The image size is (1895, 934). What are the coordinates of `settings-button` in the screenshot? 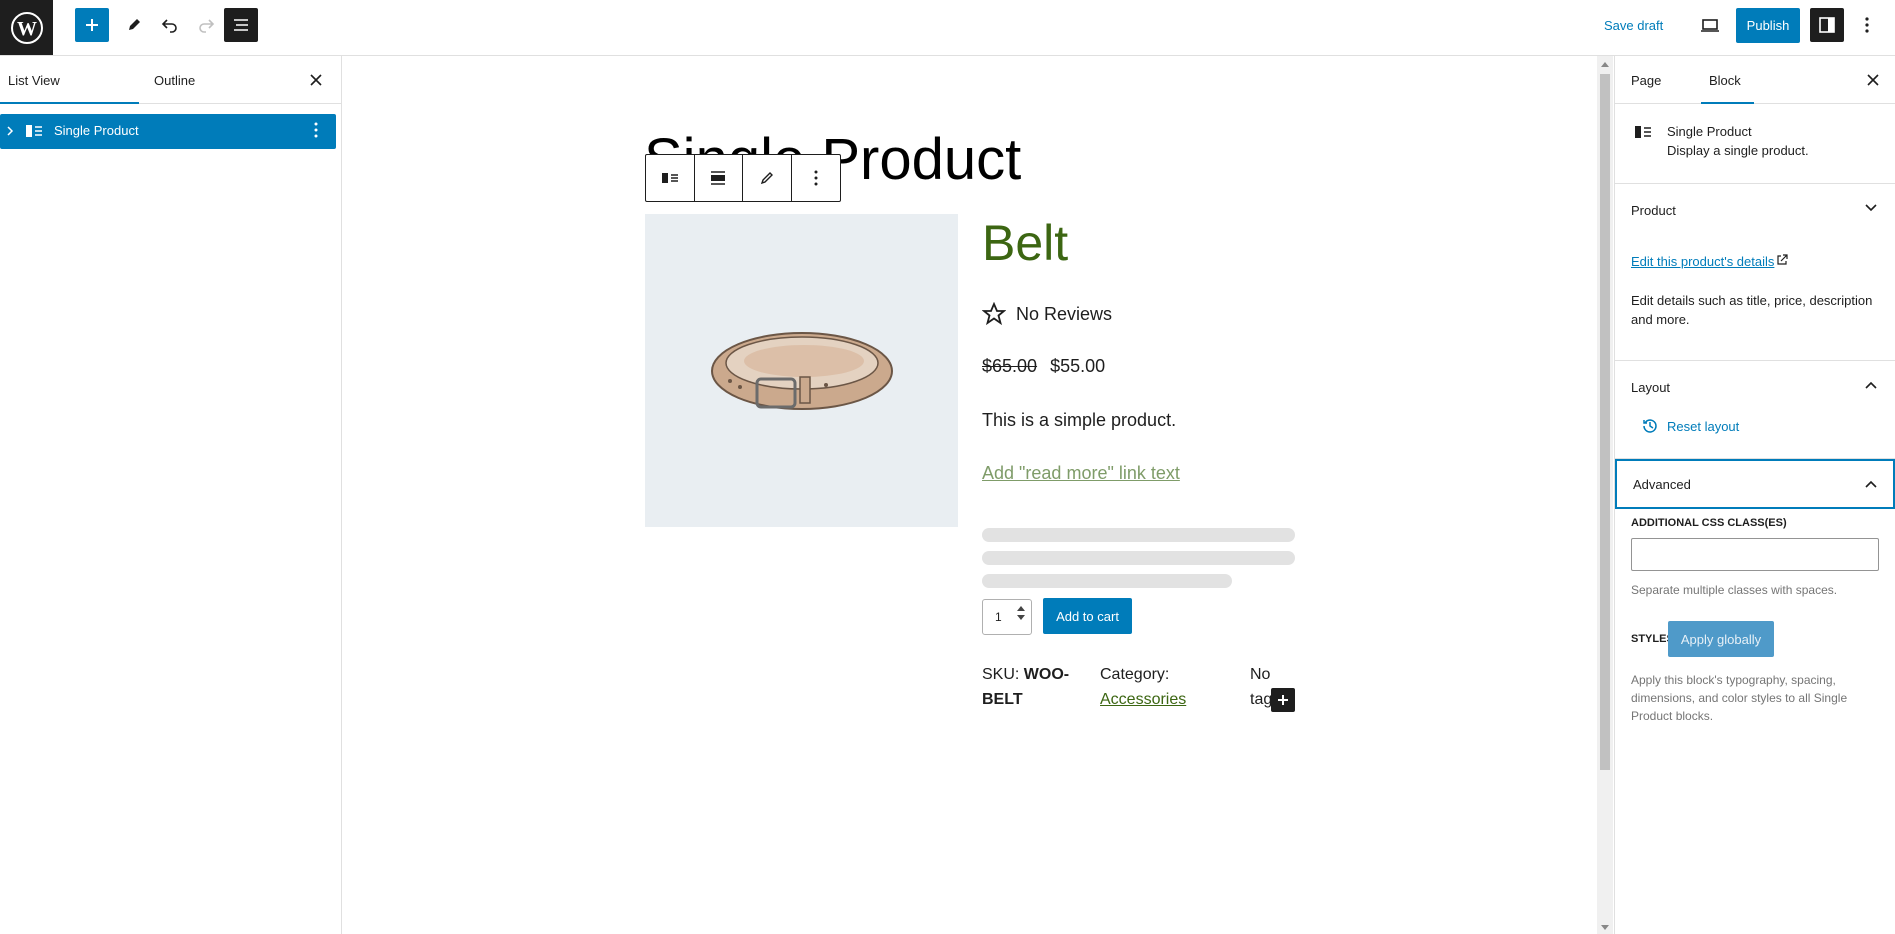 It's located at (1827, 25).